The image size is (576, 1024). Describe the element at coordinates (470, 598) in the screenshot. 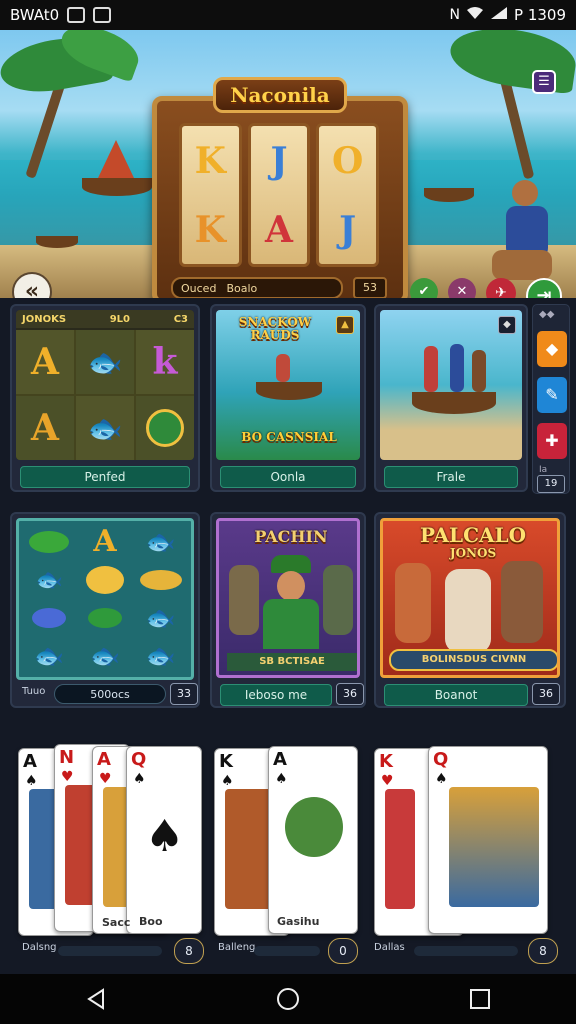

I see `tile-art: PALCALO JONOS BOLINSDUS CIVNN` at that location.